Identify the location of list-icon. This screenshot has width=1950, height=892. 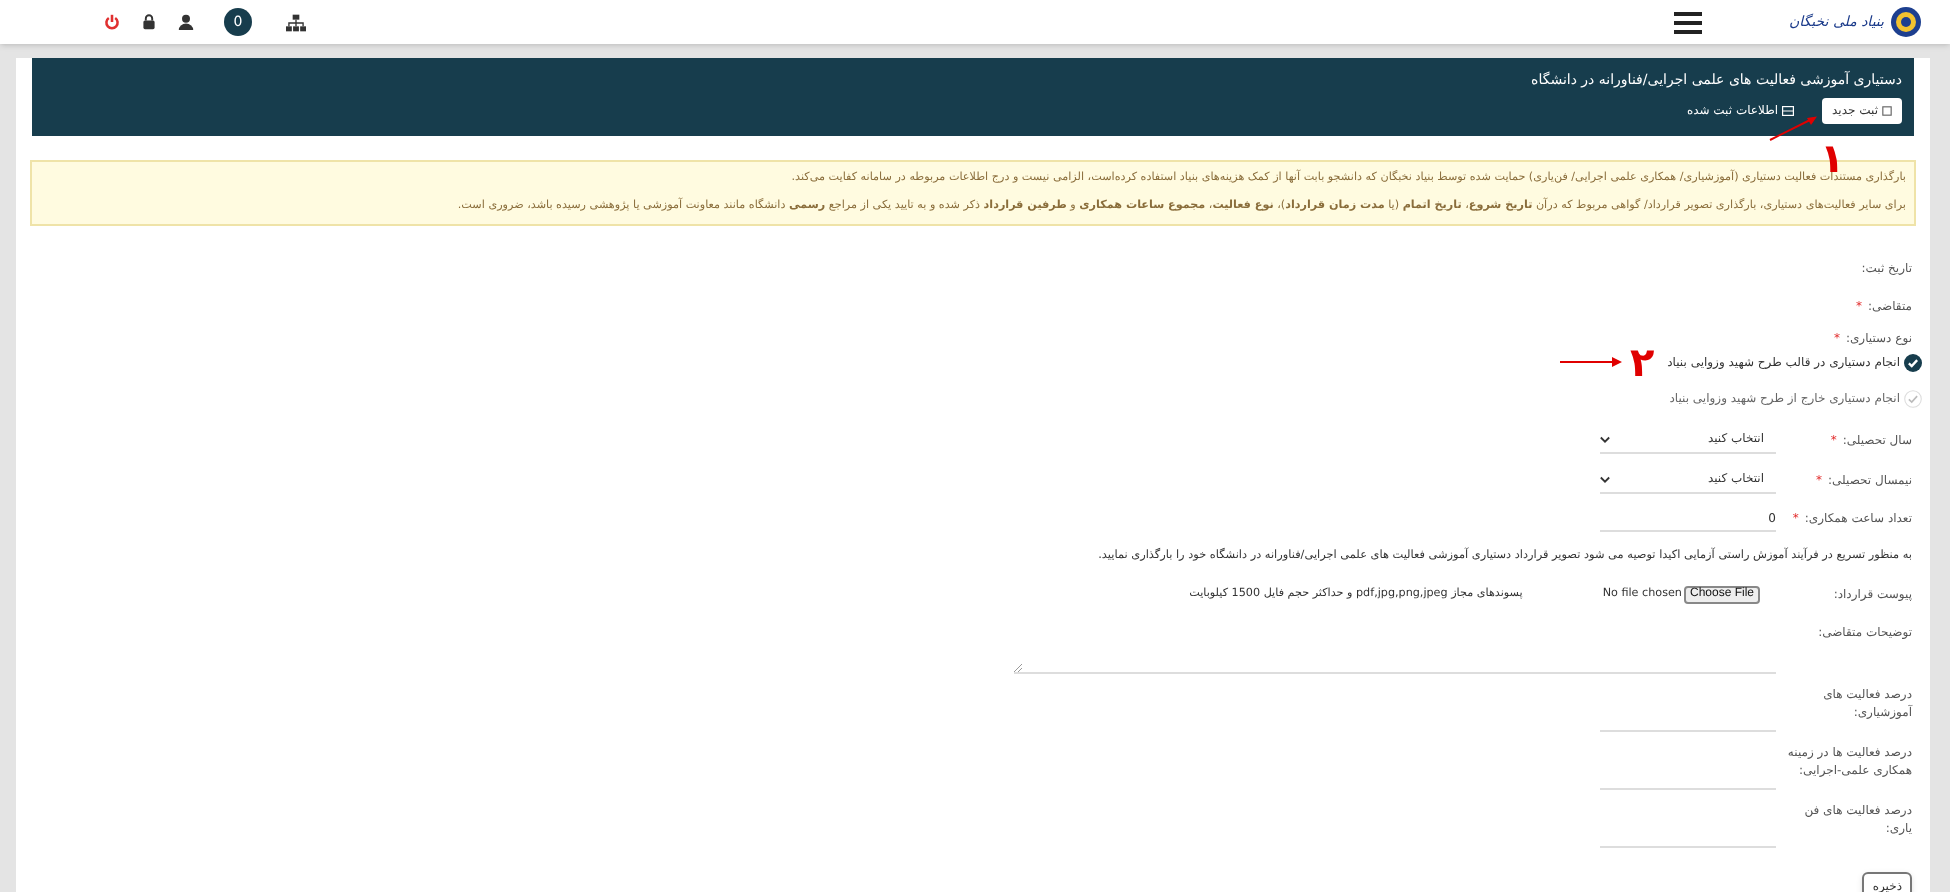
(1788, 111).